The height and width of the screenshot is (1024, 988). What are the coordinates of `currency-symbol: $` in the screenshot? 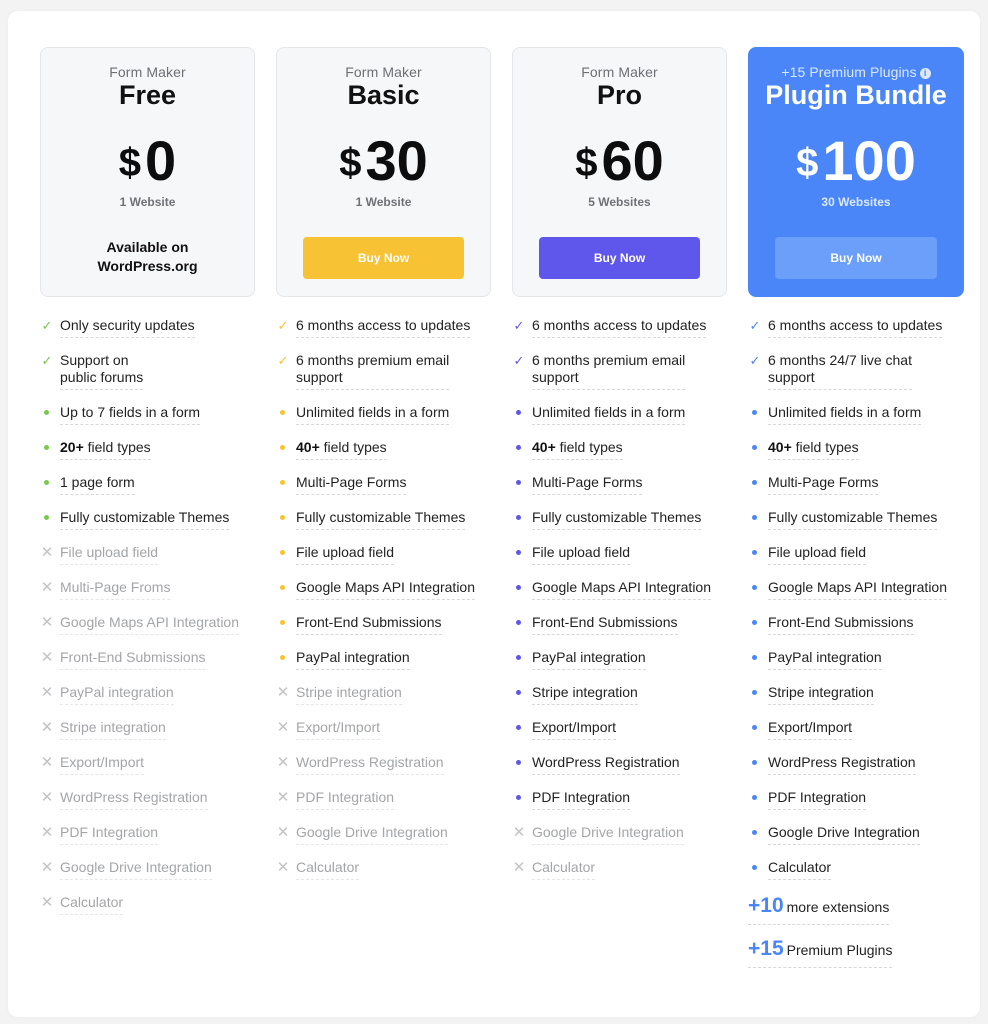 It's located at (586, 163).